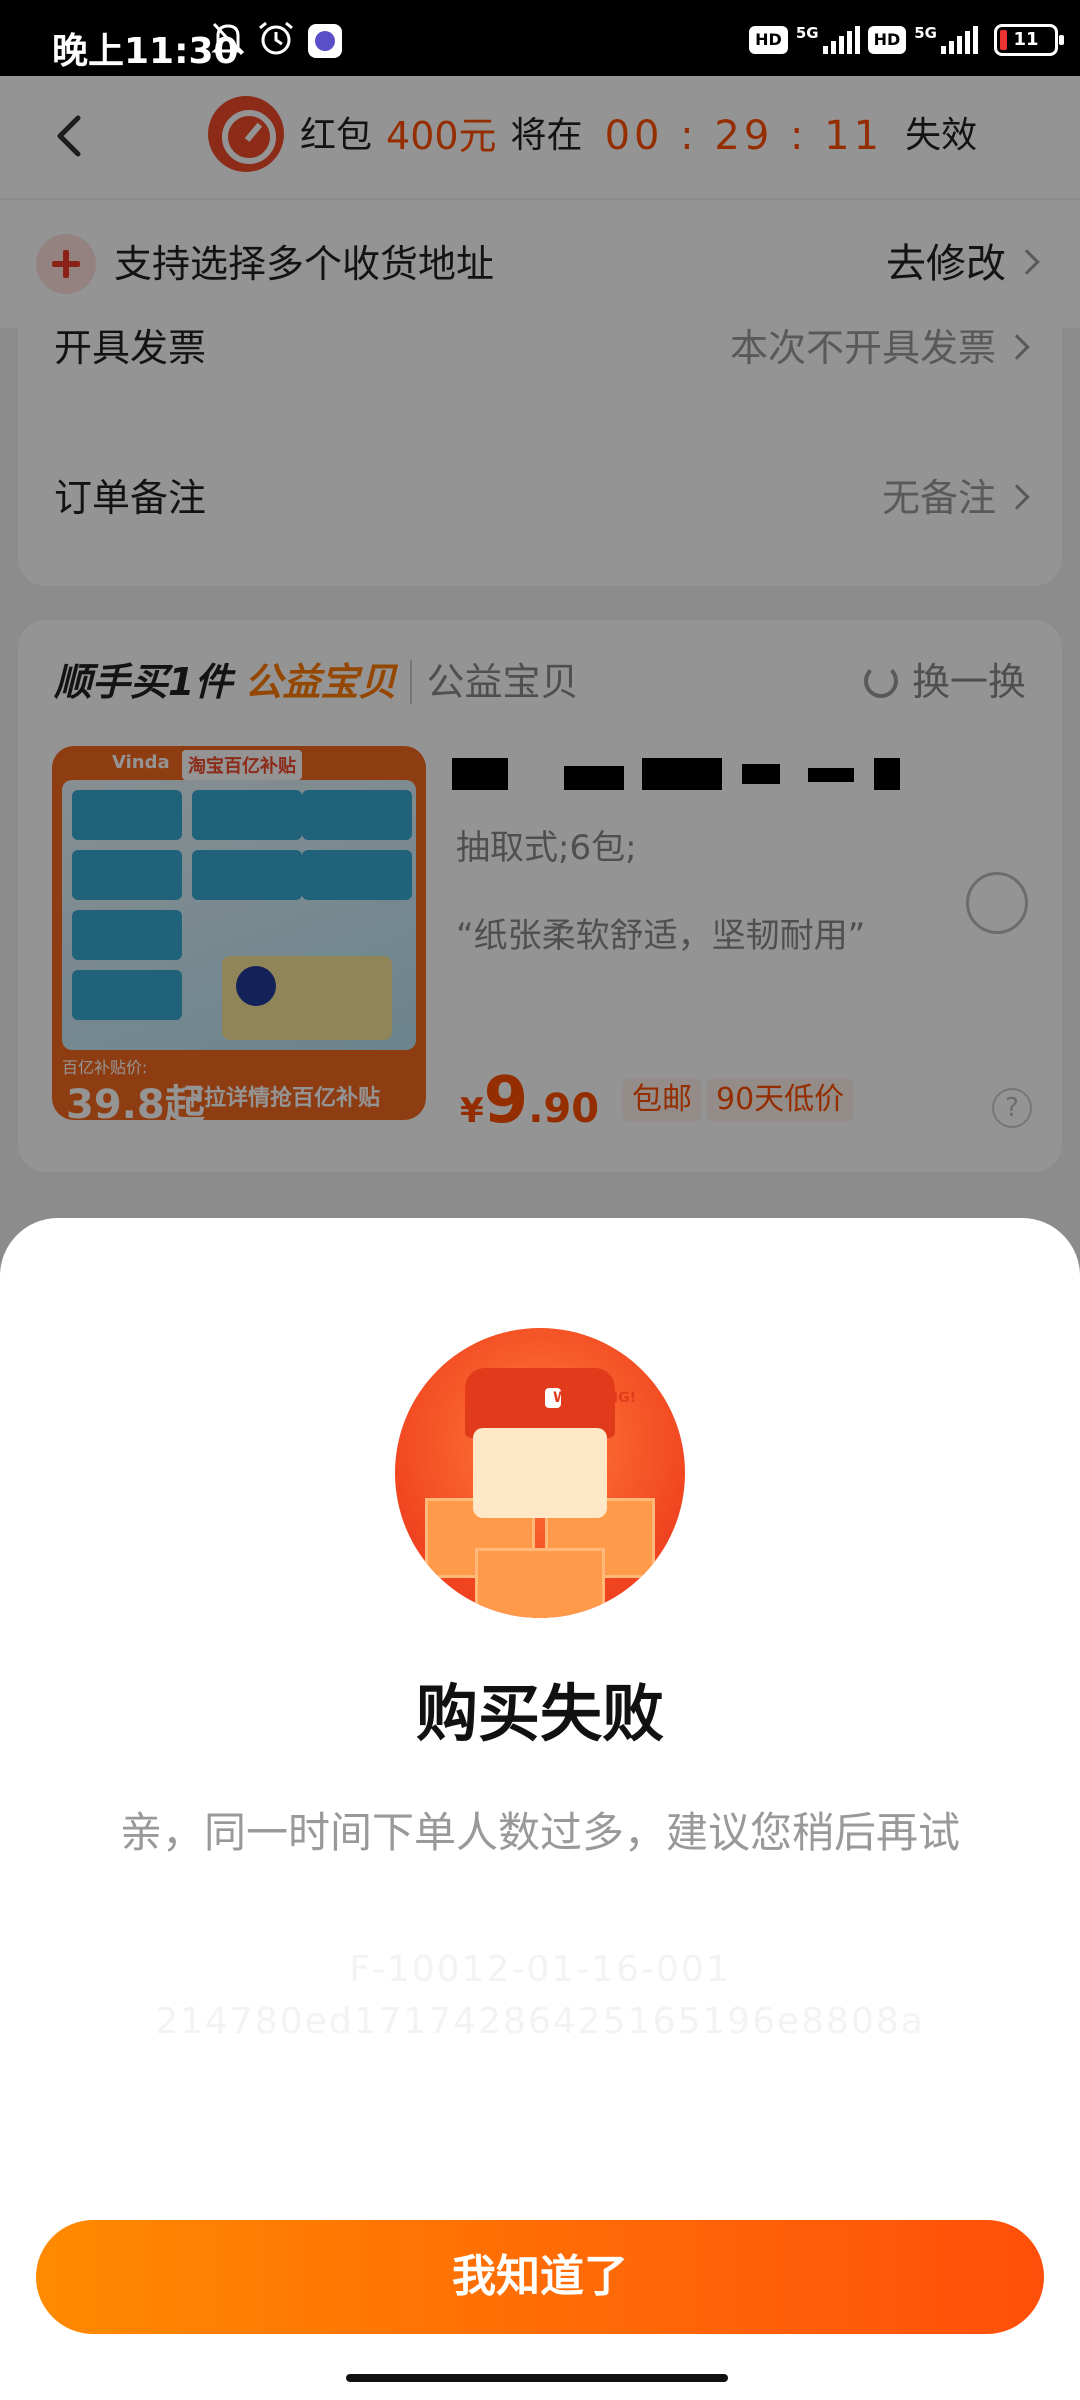  I want to click on error-code-line1: F-10012-01-16-001, so click(540, 1969).